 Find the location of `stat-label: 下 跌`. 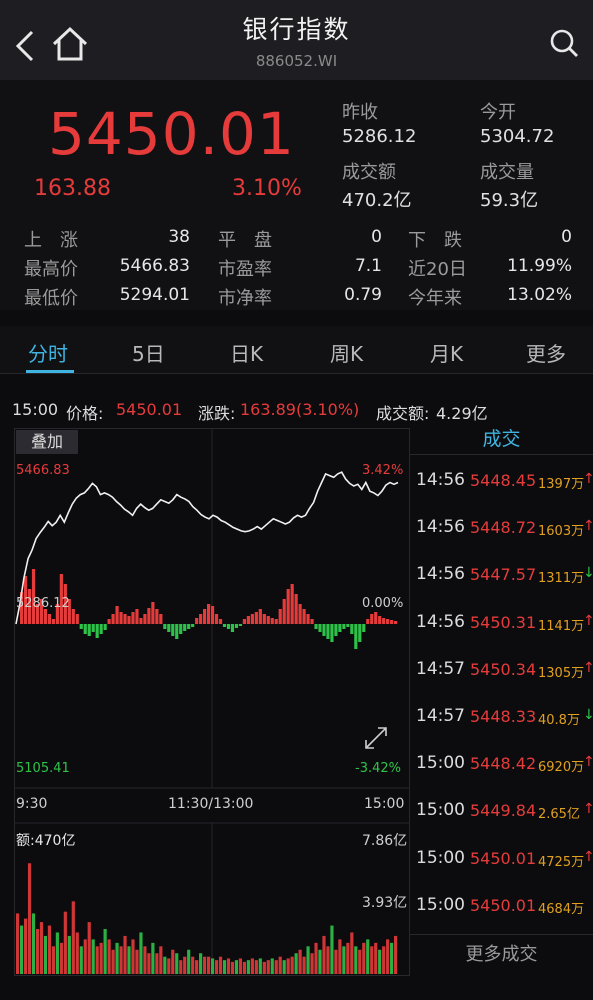

stat-label: 下 跌 is located at coordinates (435, 240).